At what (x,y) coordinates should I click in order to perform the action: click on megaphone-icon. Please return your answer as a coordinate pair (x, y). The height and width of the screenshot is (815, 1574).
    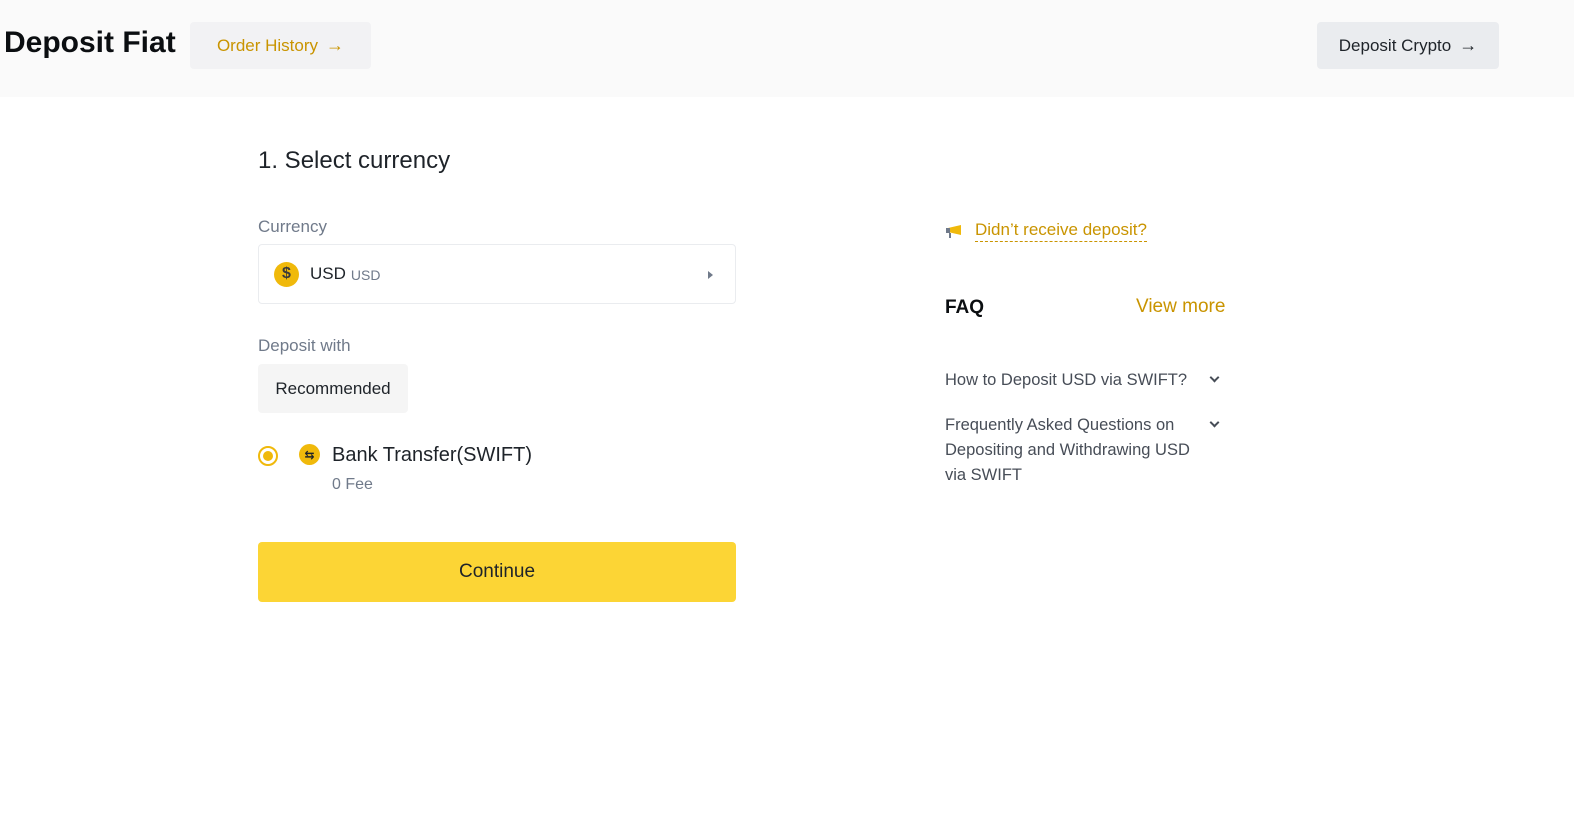
    Looking at the image, I should click on (954, 231).